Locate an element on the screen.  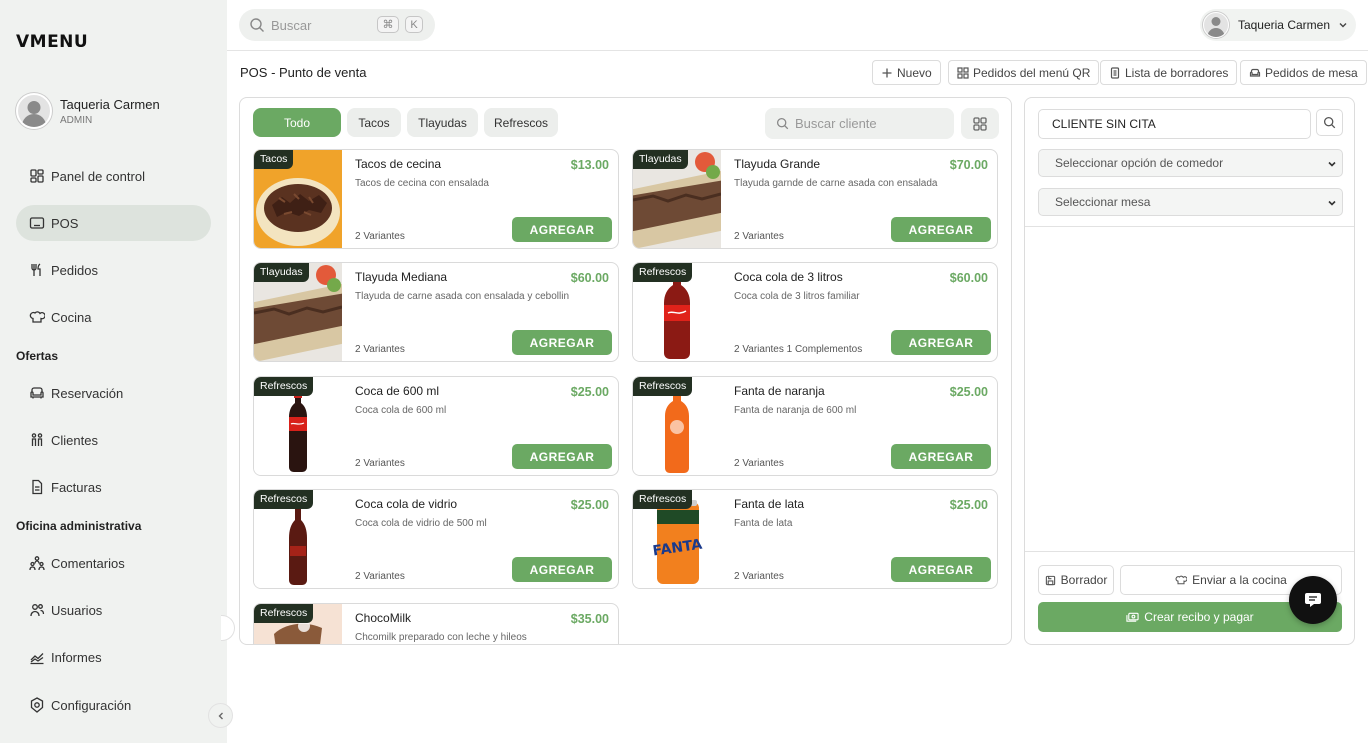
sidebar-profile: Taqueria Carmen ADMIN is located at coordinates (113, 111).